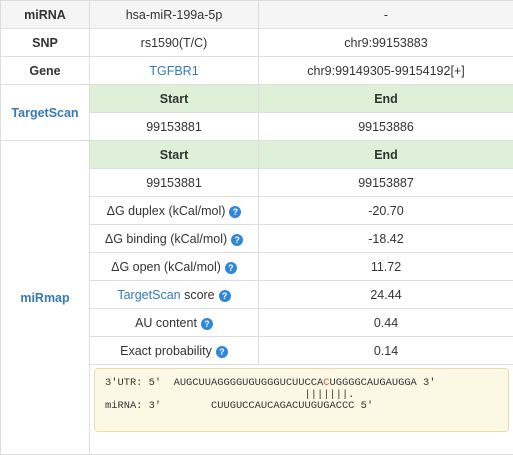 The width and height of the screenshot is (513, 455). Describe the element at coordinates (148, 295) in the screenshot. I see `targetscan-link: TargetScan` at that location.